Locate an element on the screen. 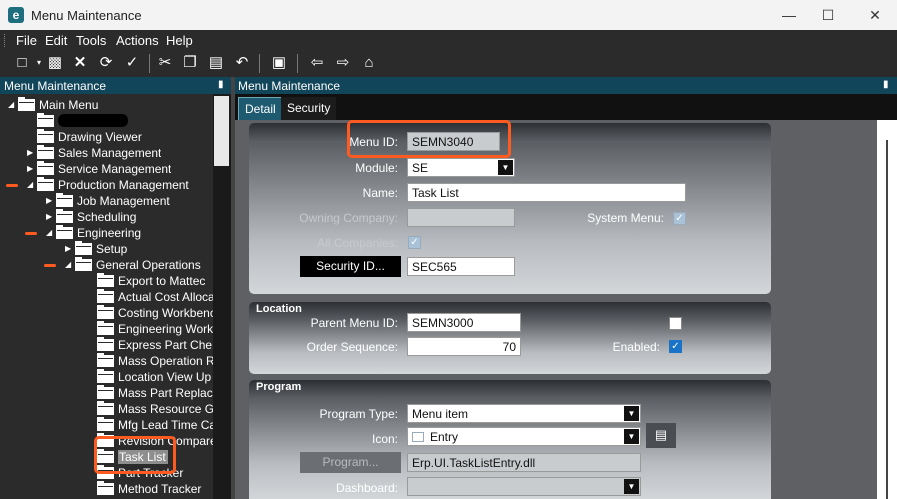 The image size is (897, 499). refresh-icon: ⟳ is located at coordinates (106, 63).